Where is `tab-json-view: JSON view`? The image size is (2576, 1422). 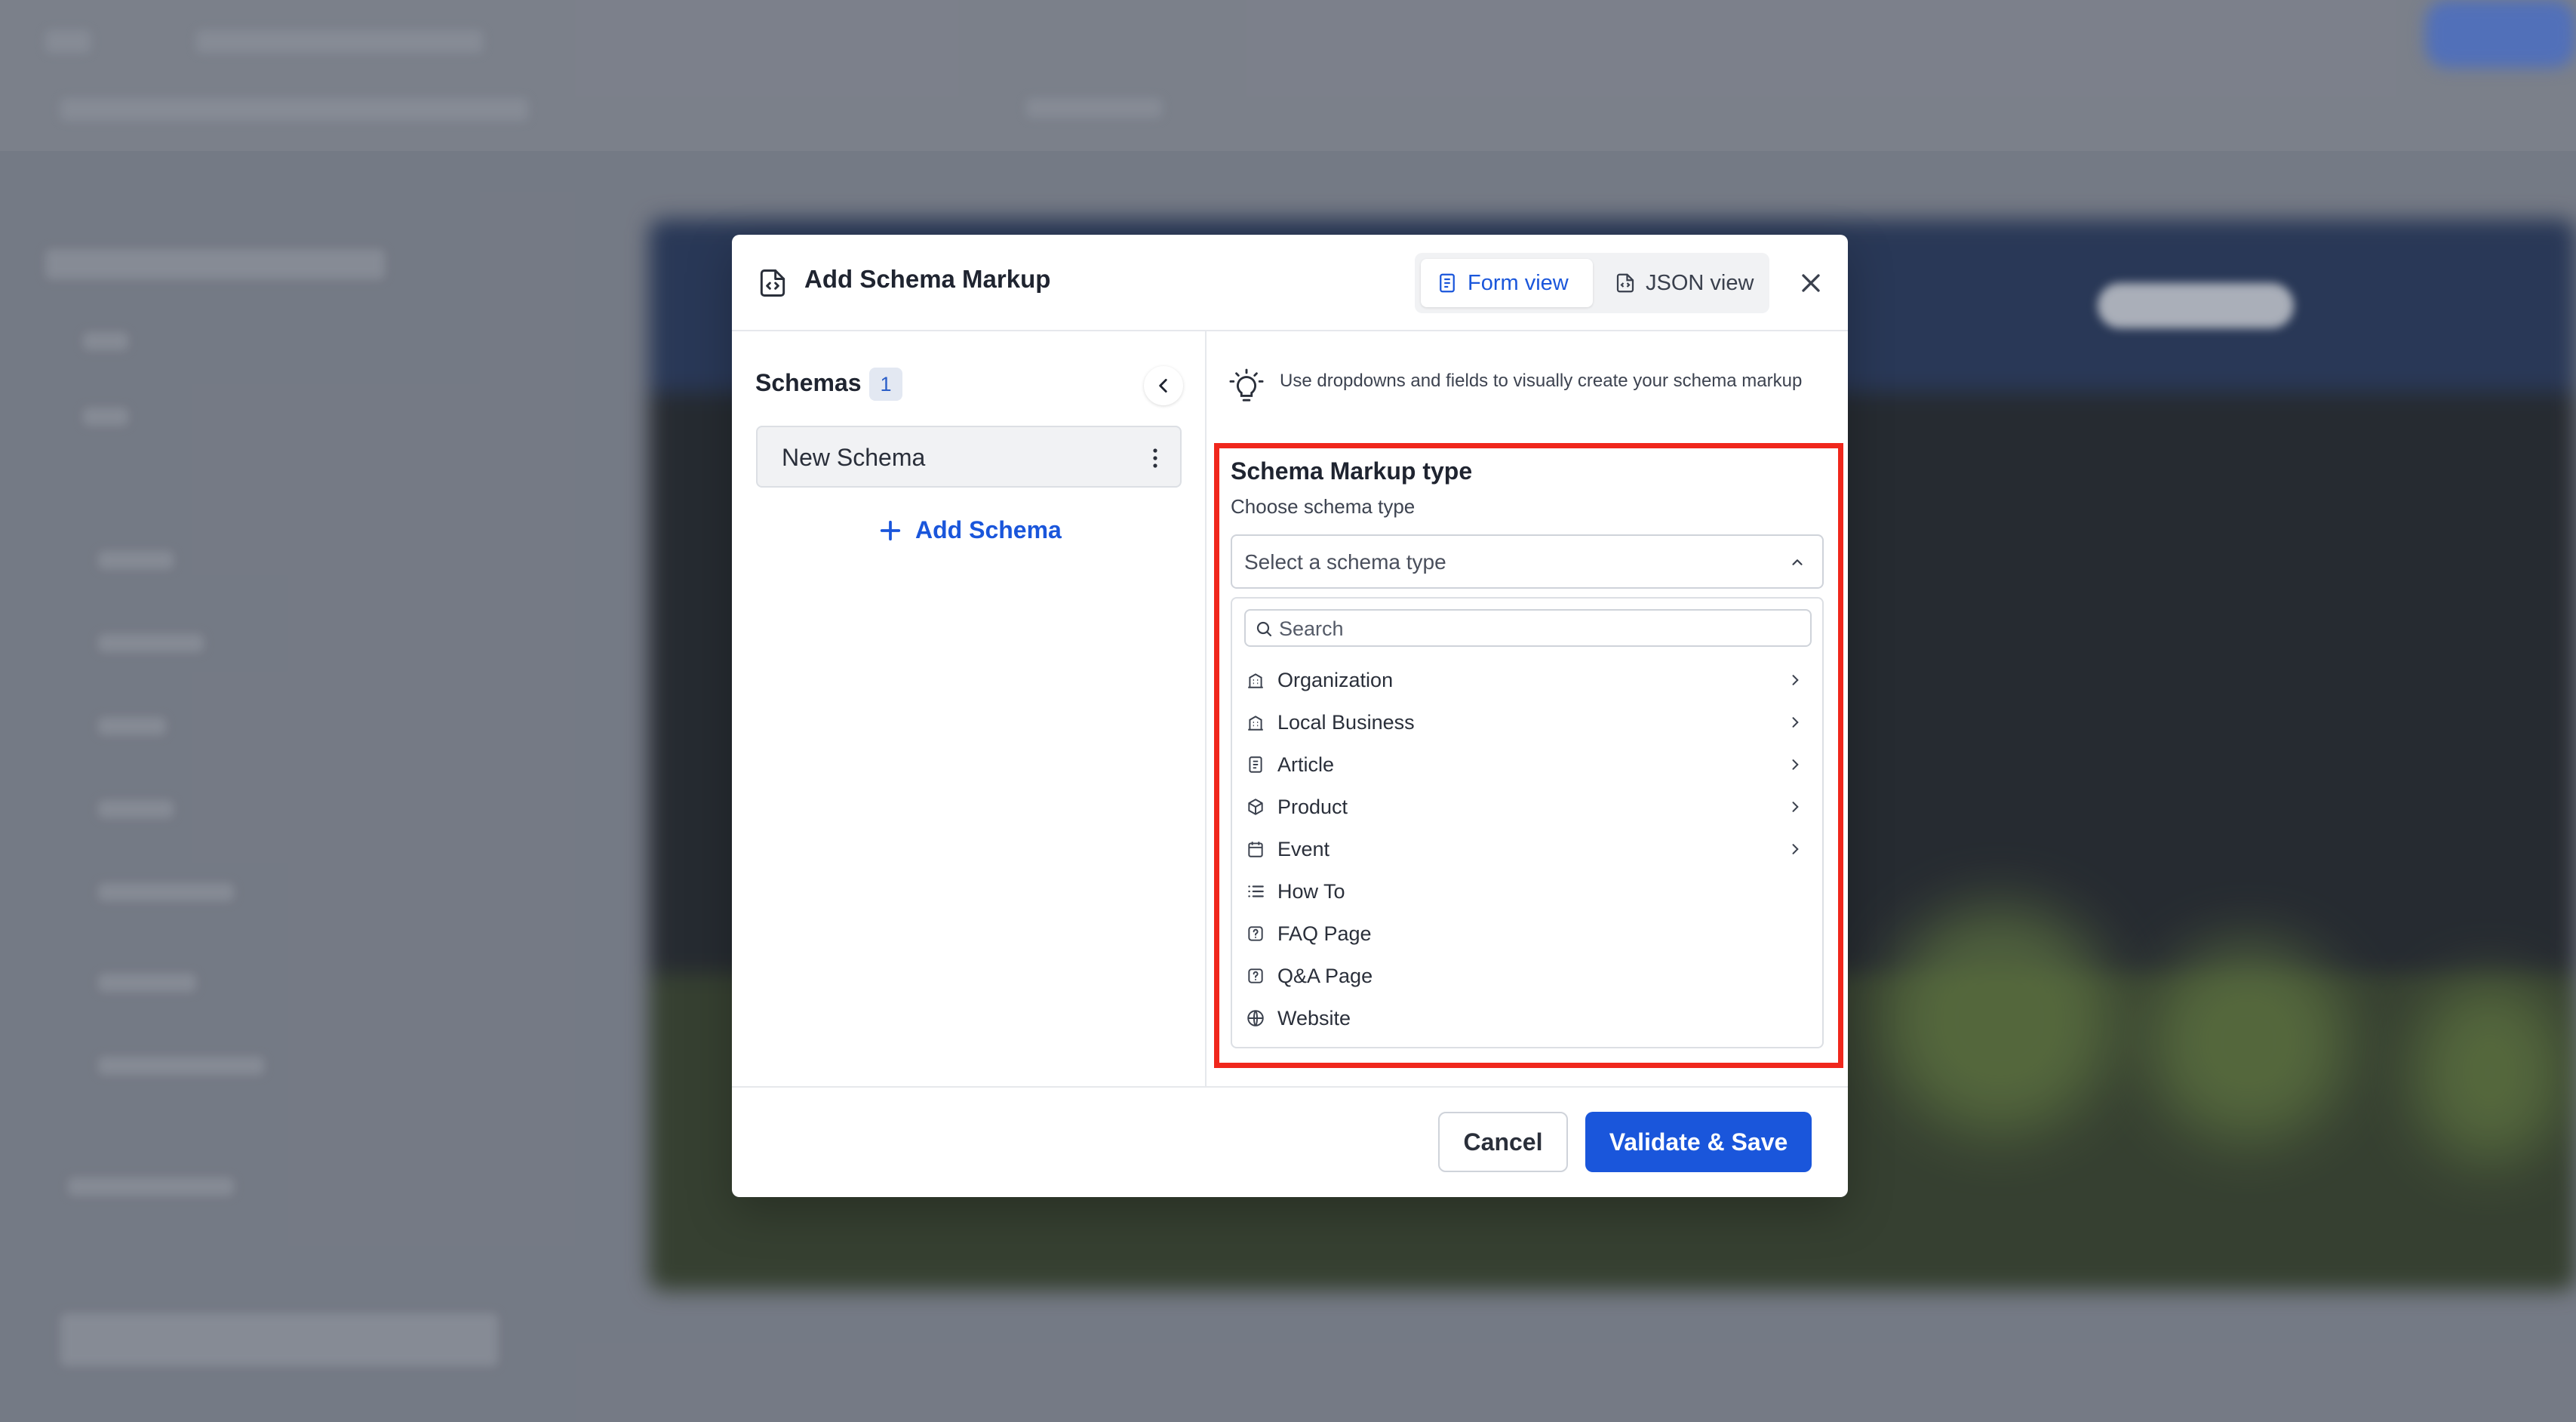
tab-json-view: JSON view is located at coordinates (1681, 283).